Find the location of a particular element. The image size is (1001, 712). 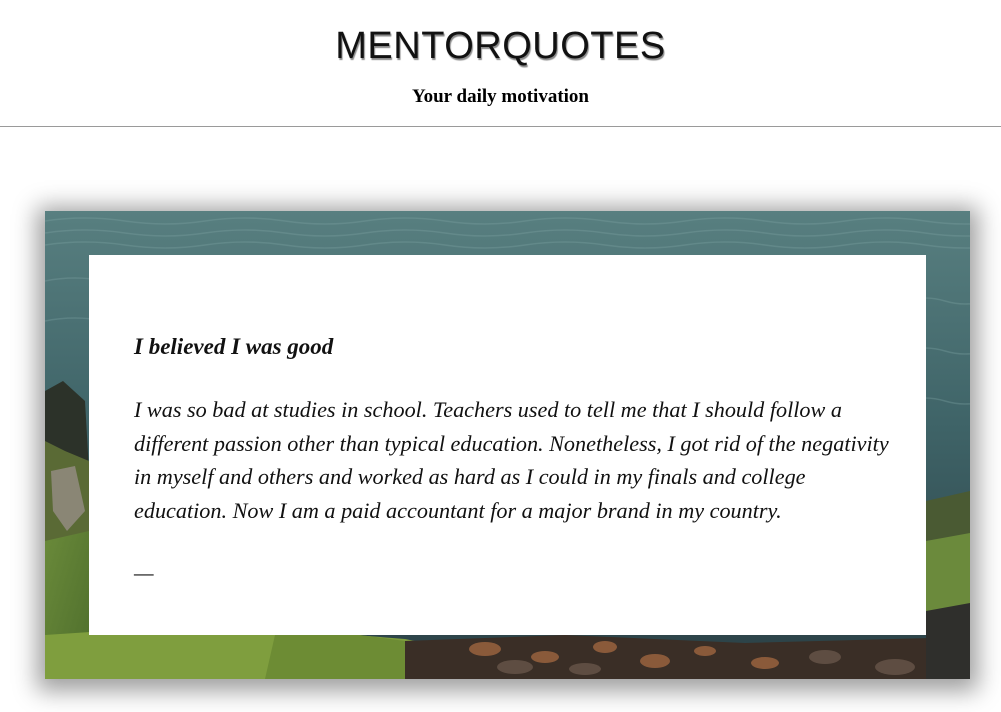

quote-title: I believed I was good is located at coordinates (234, 346).